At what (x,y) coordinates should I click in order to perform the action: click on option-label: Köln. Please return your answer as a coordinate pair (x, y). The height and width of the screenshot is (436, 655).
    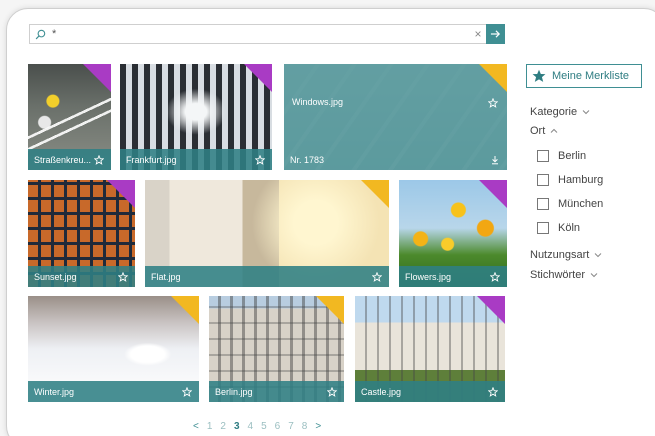
    Looking at the image, I should click on (569, 228).